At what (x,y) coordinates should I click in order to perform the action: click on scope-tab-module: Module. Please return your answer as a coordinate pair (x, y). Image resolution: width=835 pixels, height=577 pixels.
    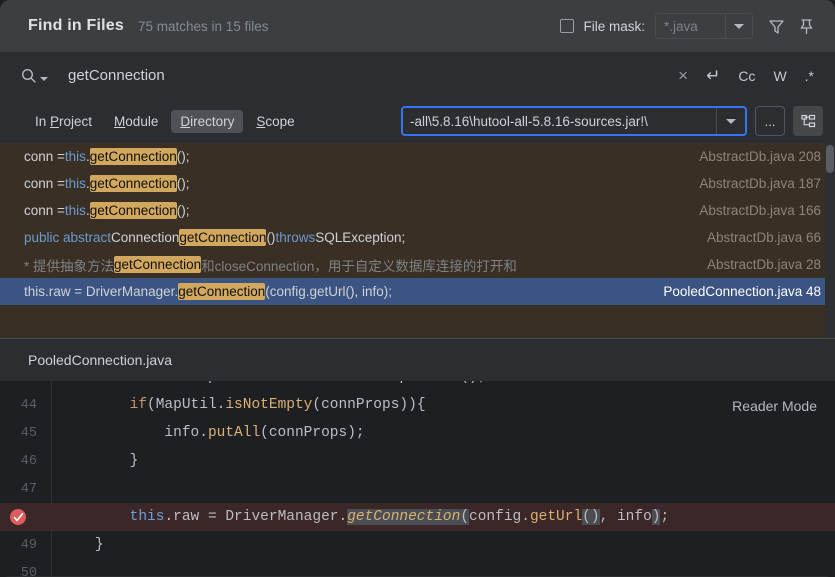
    Looking at the image, I should click on (136, 121).